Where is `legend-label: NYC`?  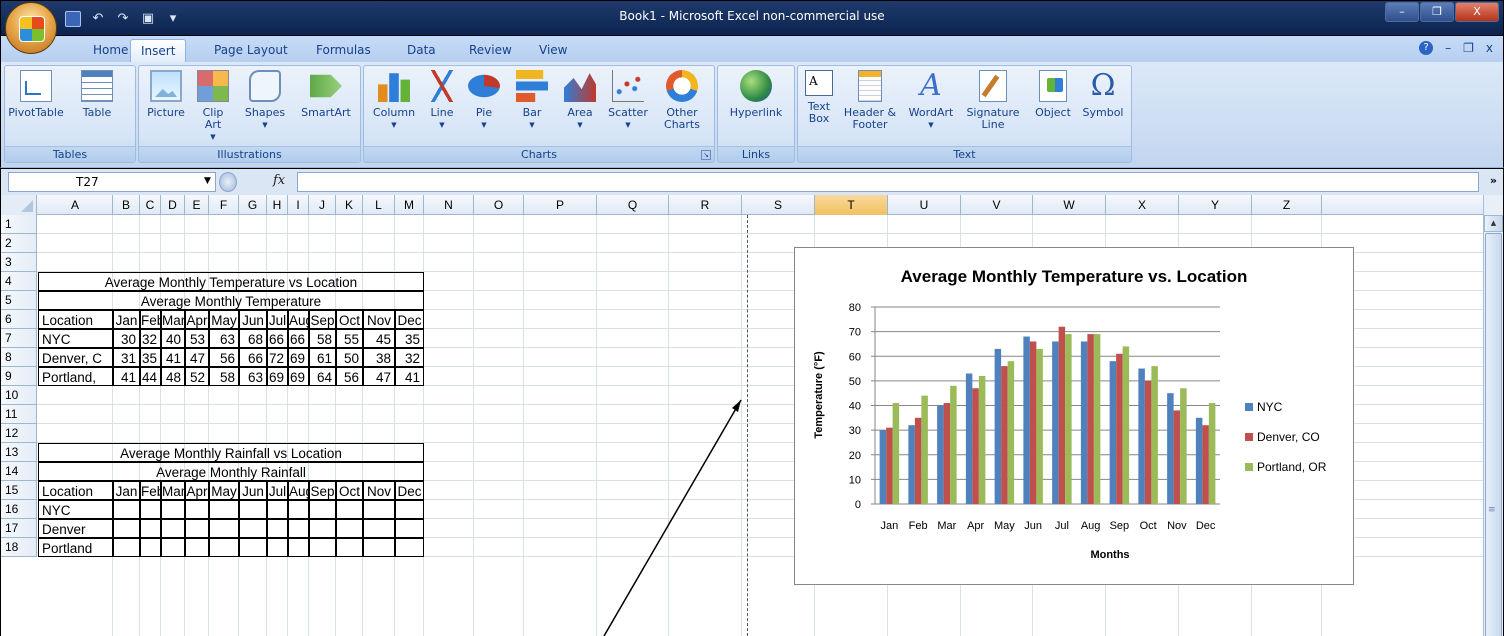 legend-label: NYC is located at coordinates (1270, 407).